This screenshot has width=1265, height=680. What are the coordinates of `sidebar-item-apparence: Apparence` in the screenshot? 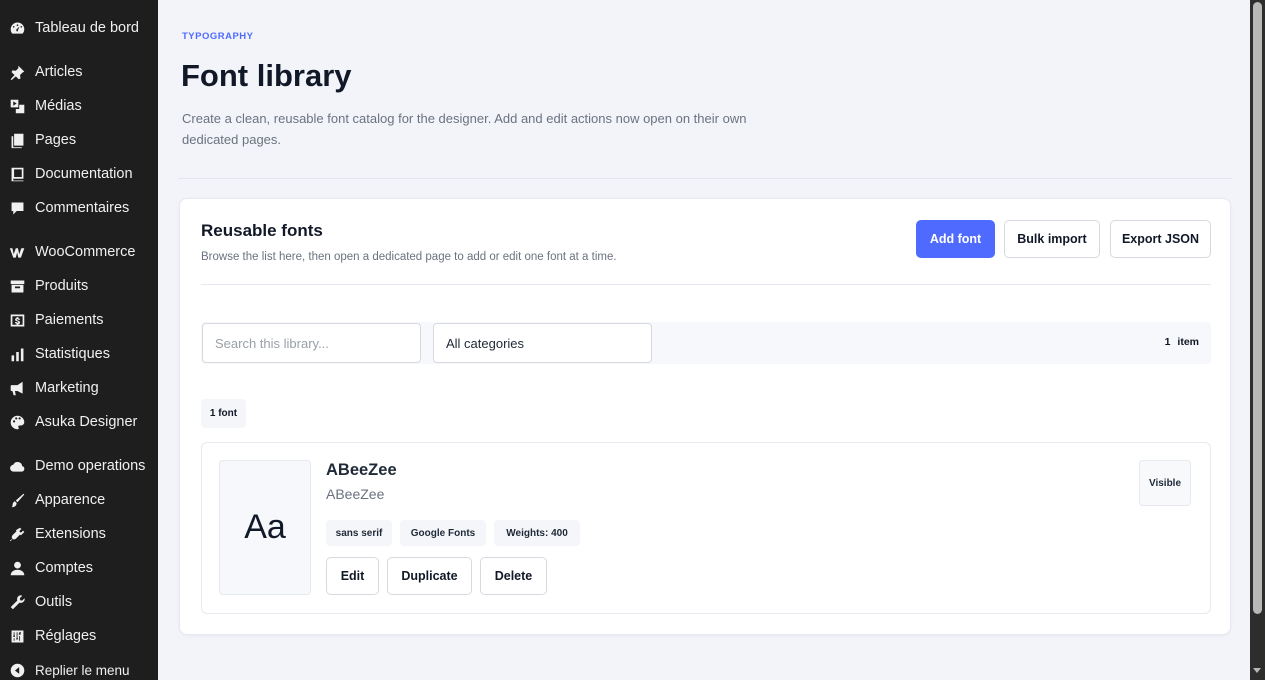 It's located at (79, 500).